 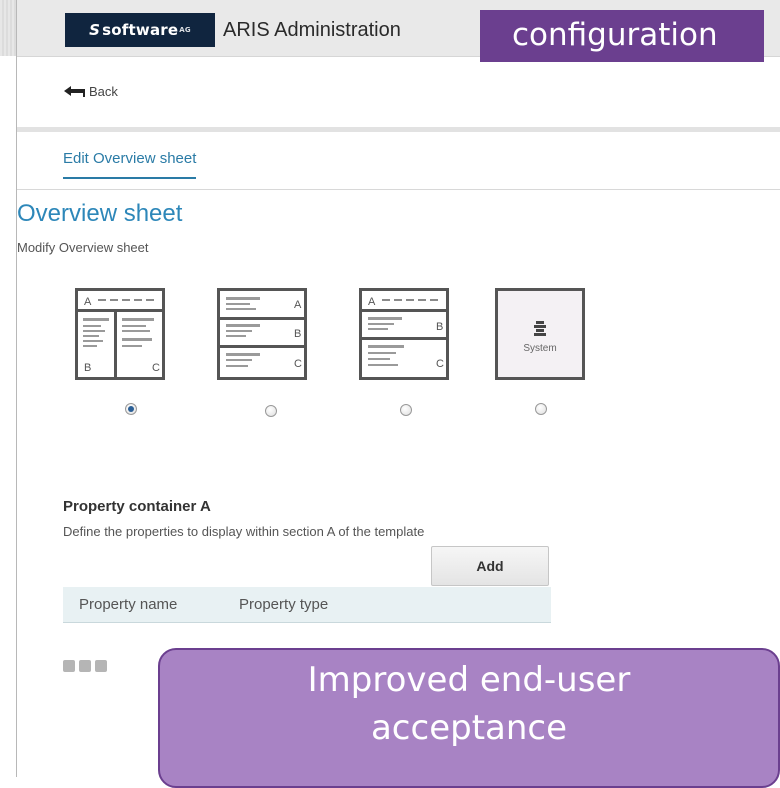 I want to click on layout-abc-icon: A B C, so click(x=120, y=336).